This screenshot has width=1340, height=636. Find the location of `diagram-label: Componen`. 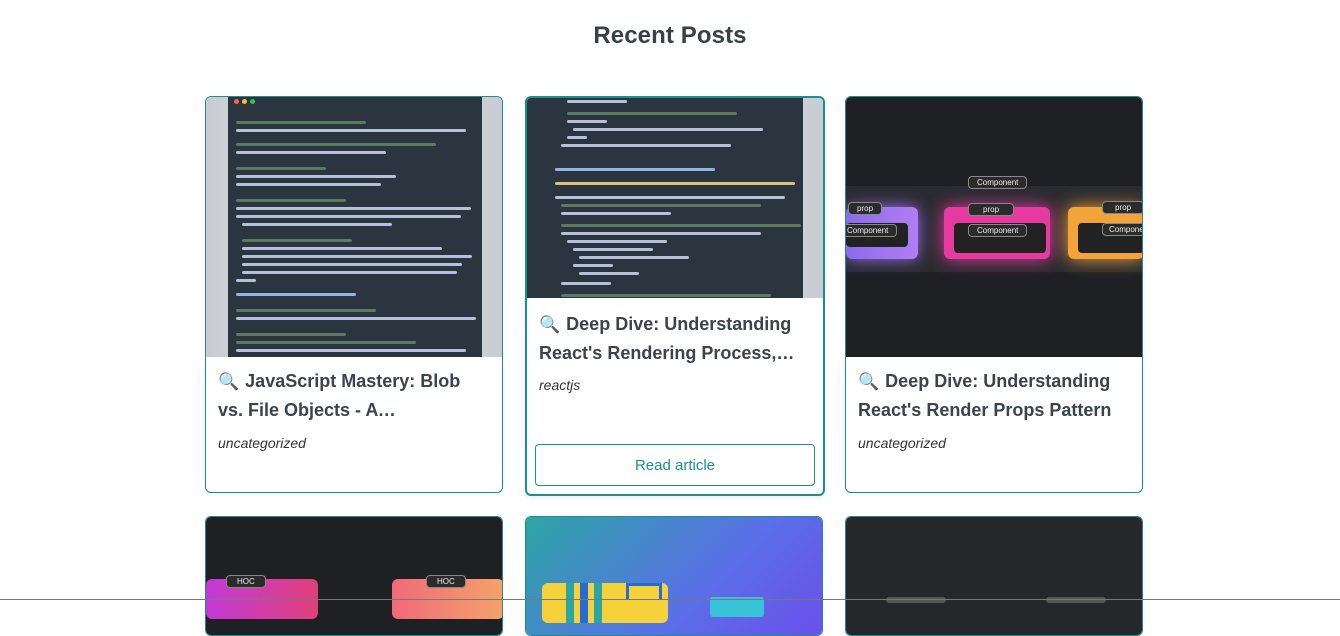

diagram-label: Componen is located at coordinates (1122, 229).